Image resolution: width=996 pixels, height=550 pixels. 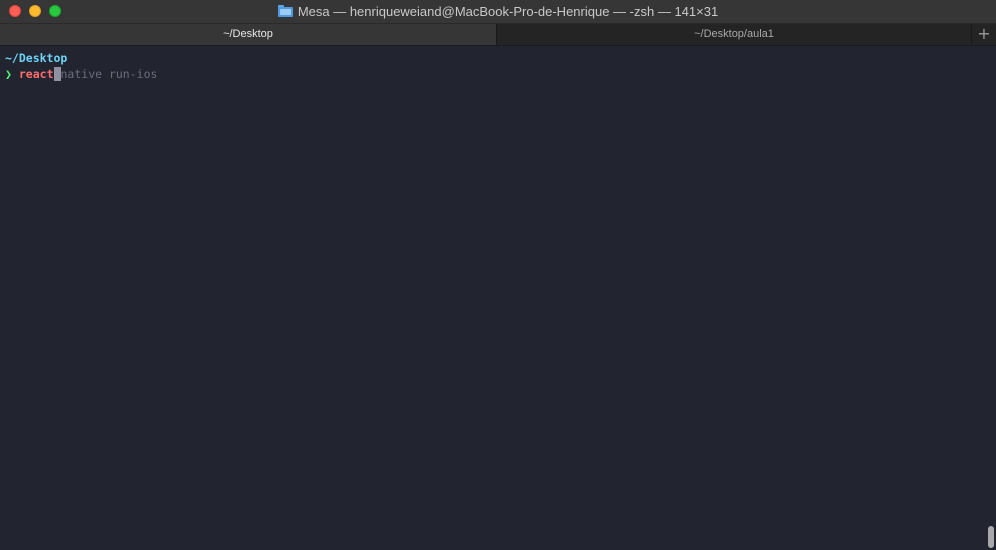 I want to click on vertical-scrollbar, so click(x=991, y=537).